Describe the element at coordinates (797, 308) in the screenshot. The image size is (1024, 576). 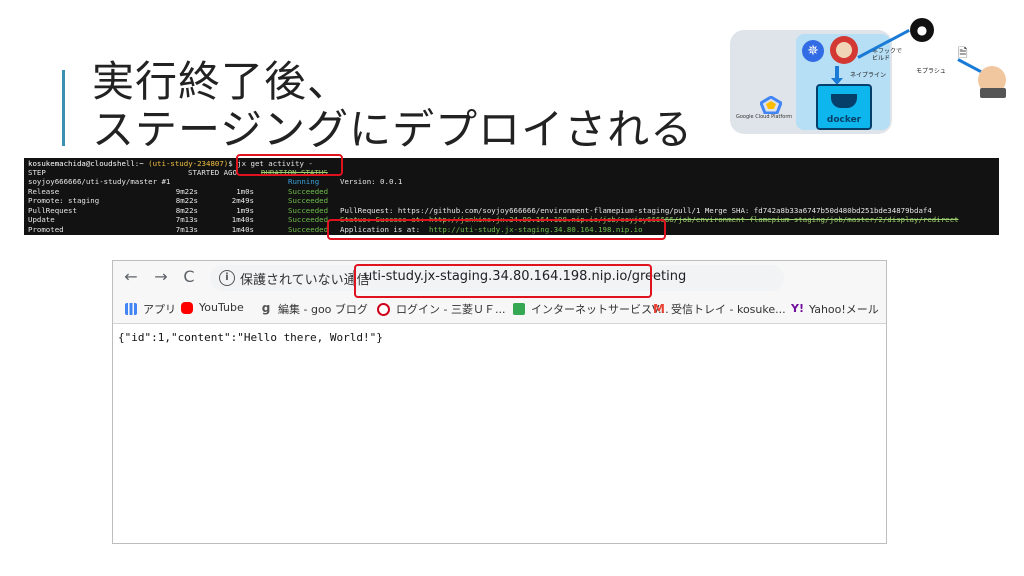
I see `yahoo-icon: Y!` at that location.